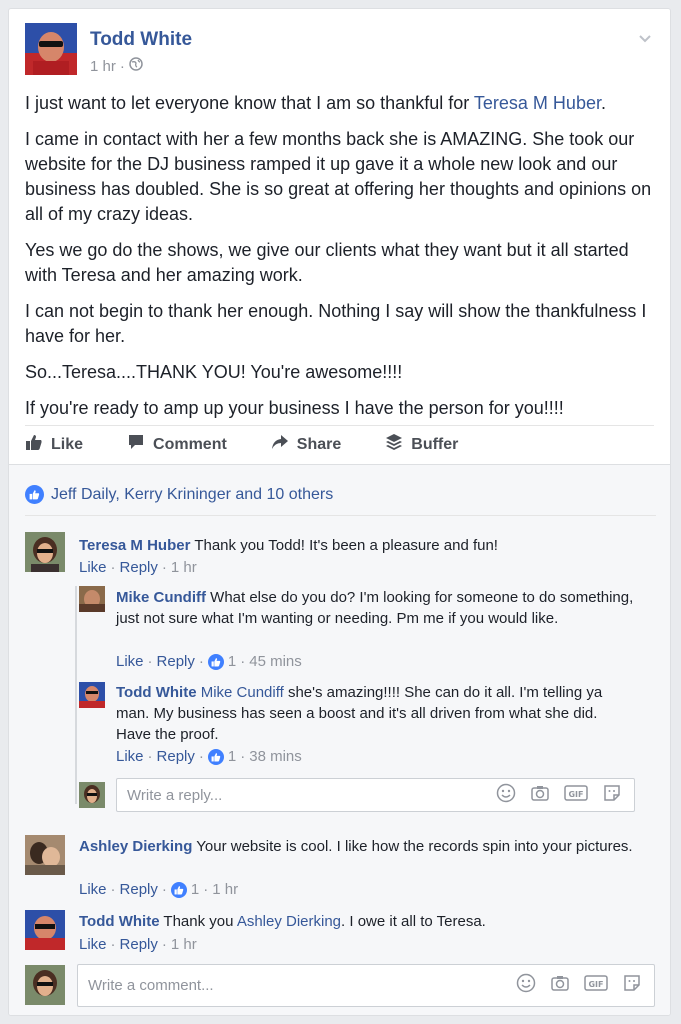  What do you see at coordinates (394, 444) in the screenshot?
I see `buffer-stack-icon` at bounding box center [394, 444].